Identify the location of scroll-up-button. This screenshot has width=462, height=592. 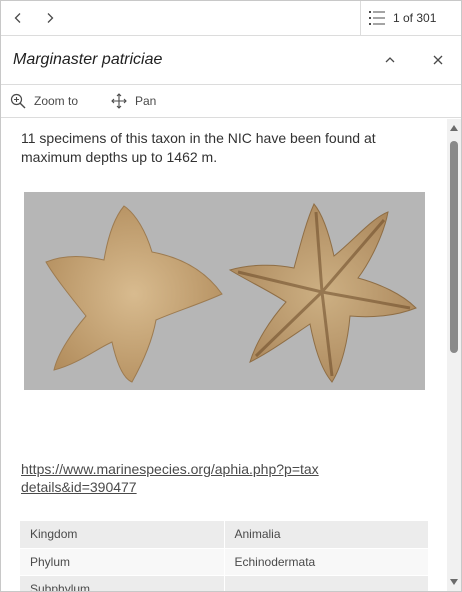
(454, 128).